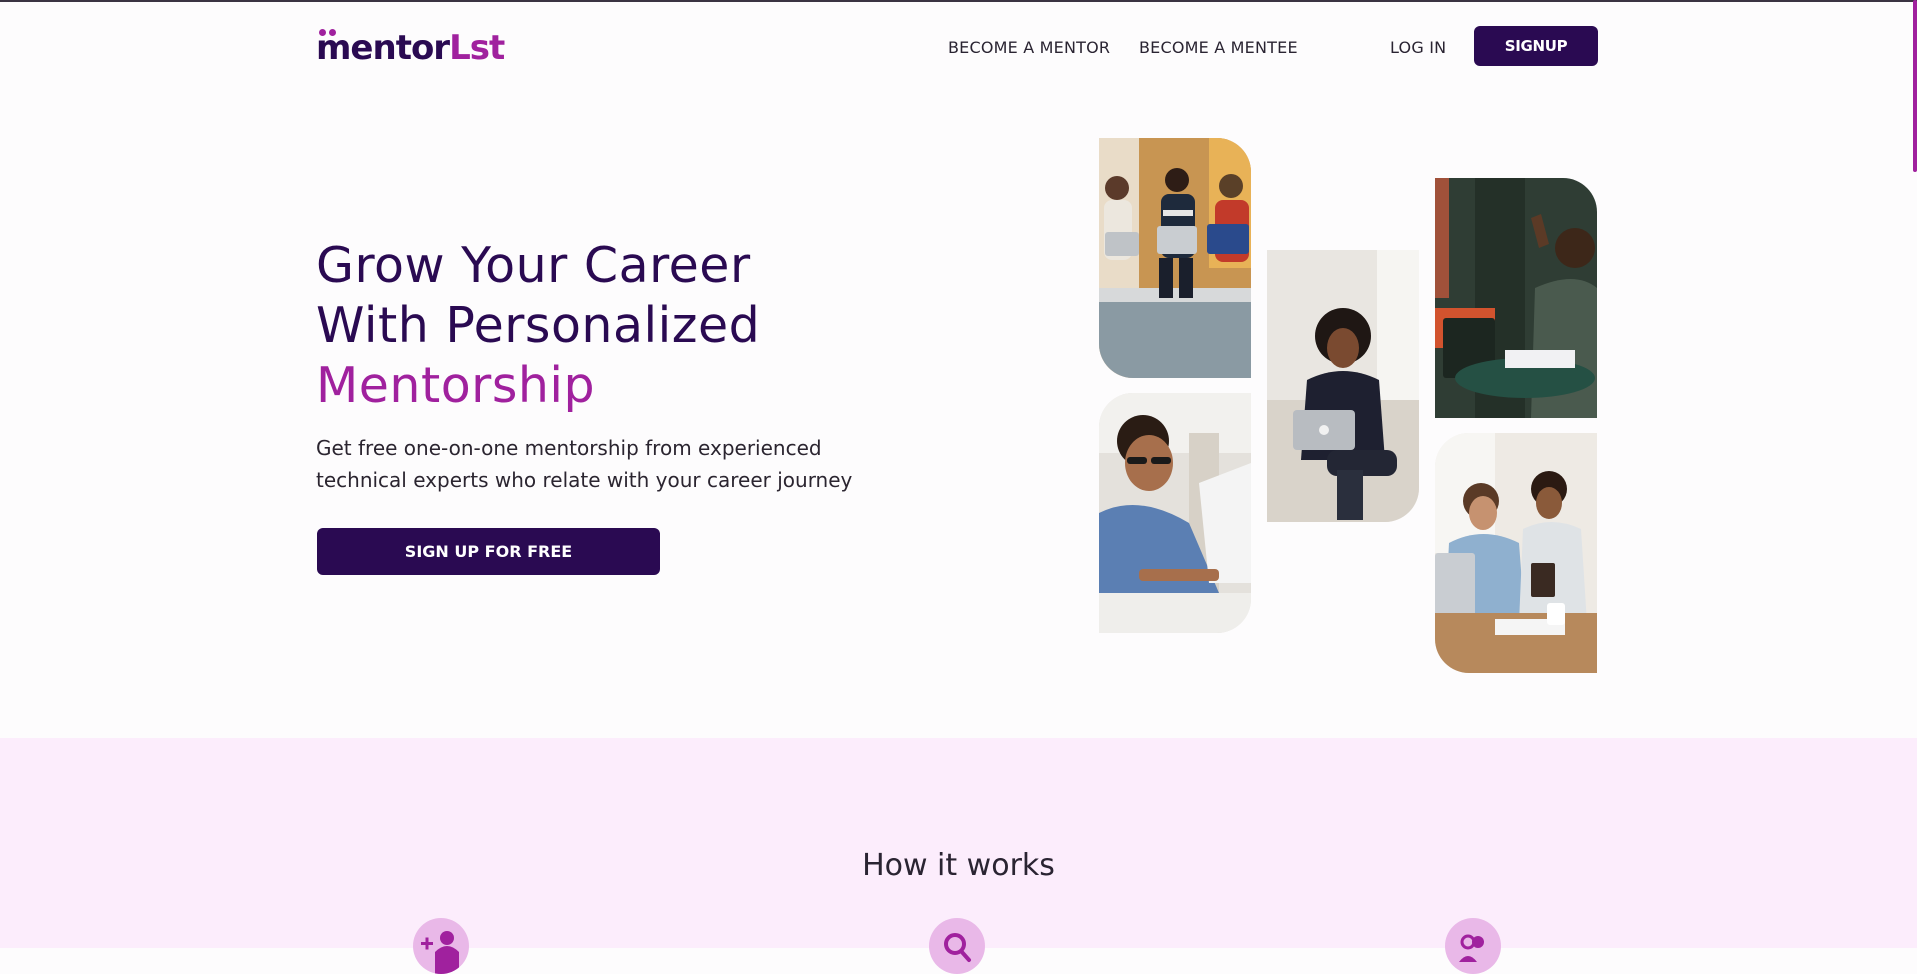 This screenshot has height=974, width=1917. What do you see at coordinates (533, 265) in the screenshot?
I see `hero-title-line1: Grow Your Career` at bounding box center [533, 265].